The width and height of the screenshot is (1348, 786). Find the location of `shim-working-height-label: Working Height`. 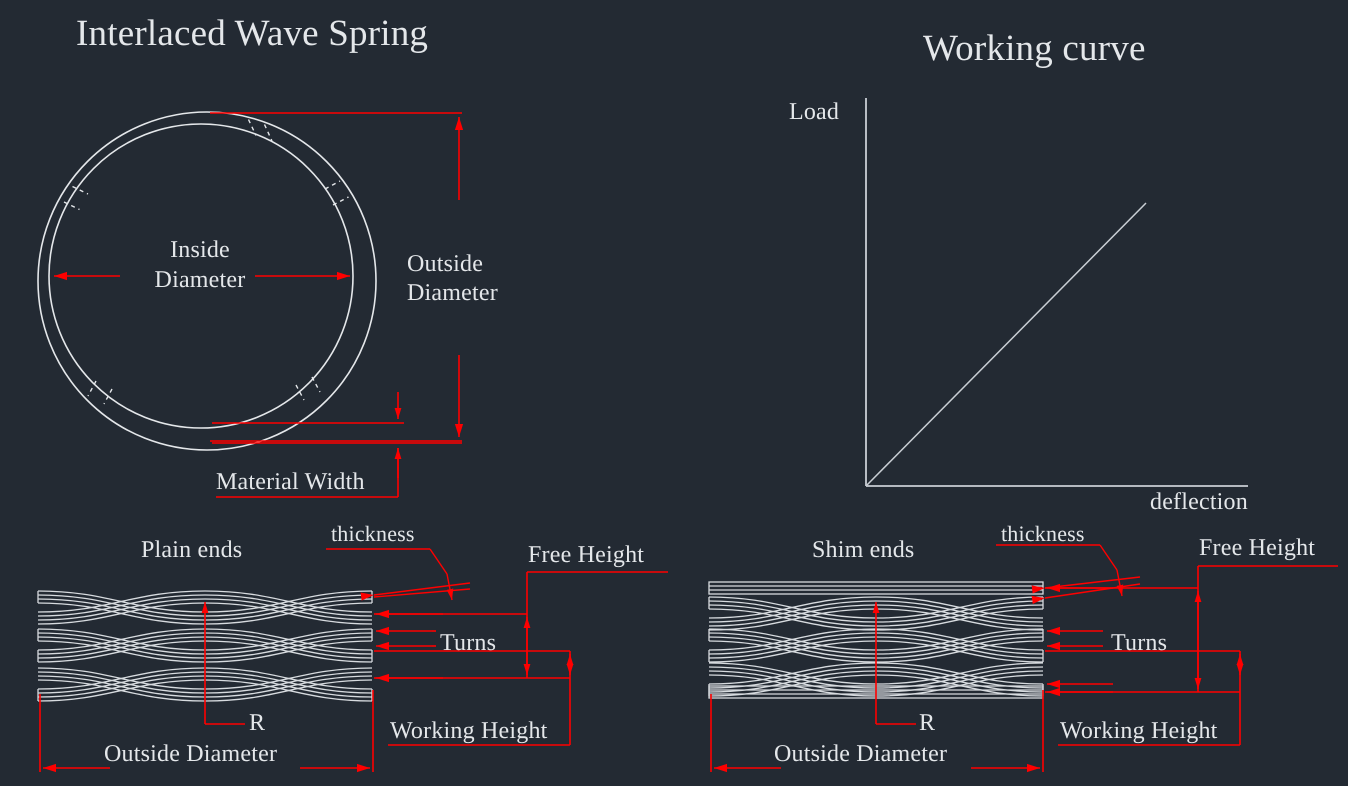

shim-working-height-label: Working Height is located at coordinates (1139, 731).